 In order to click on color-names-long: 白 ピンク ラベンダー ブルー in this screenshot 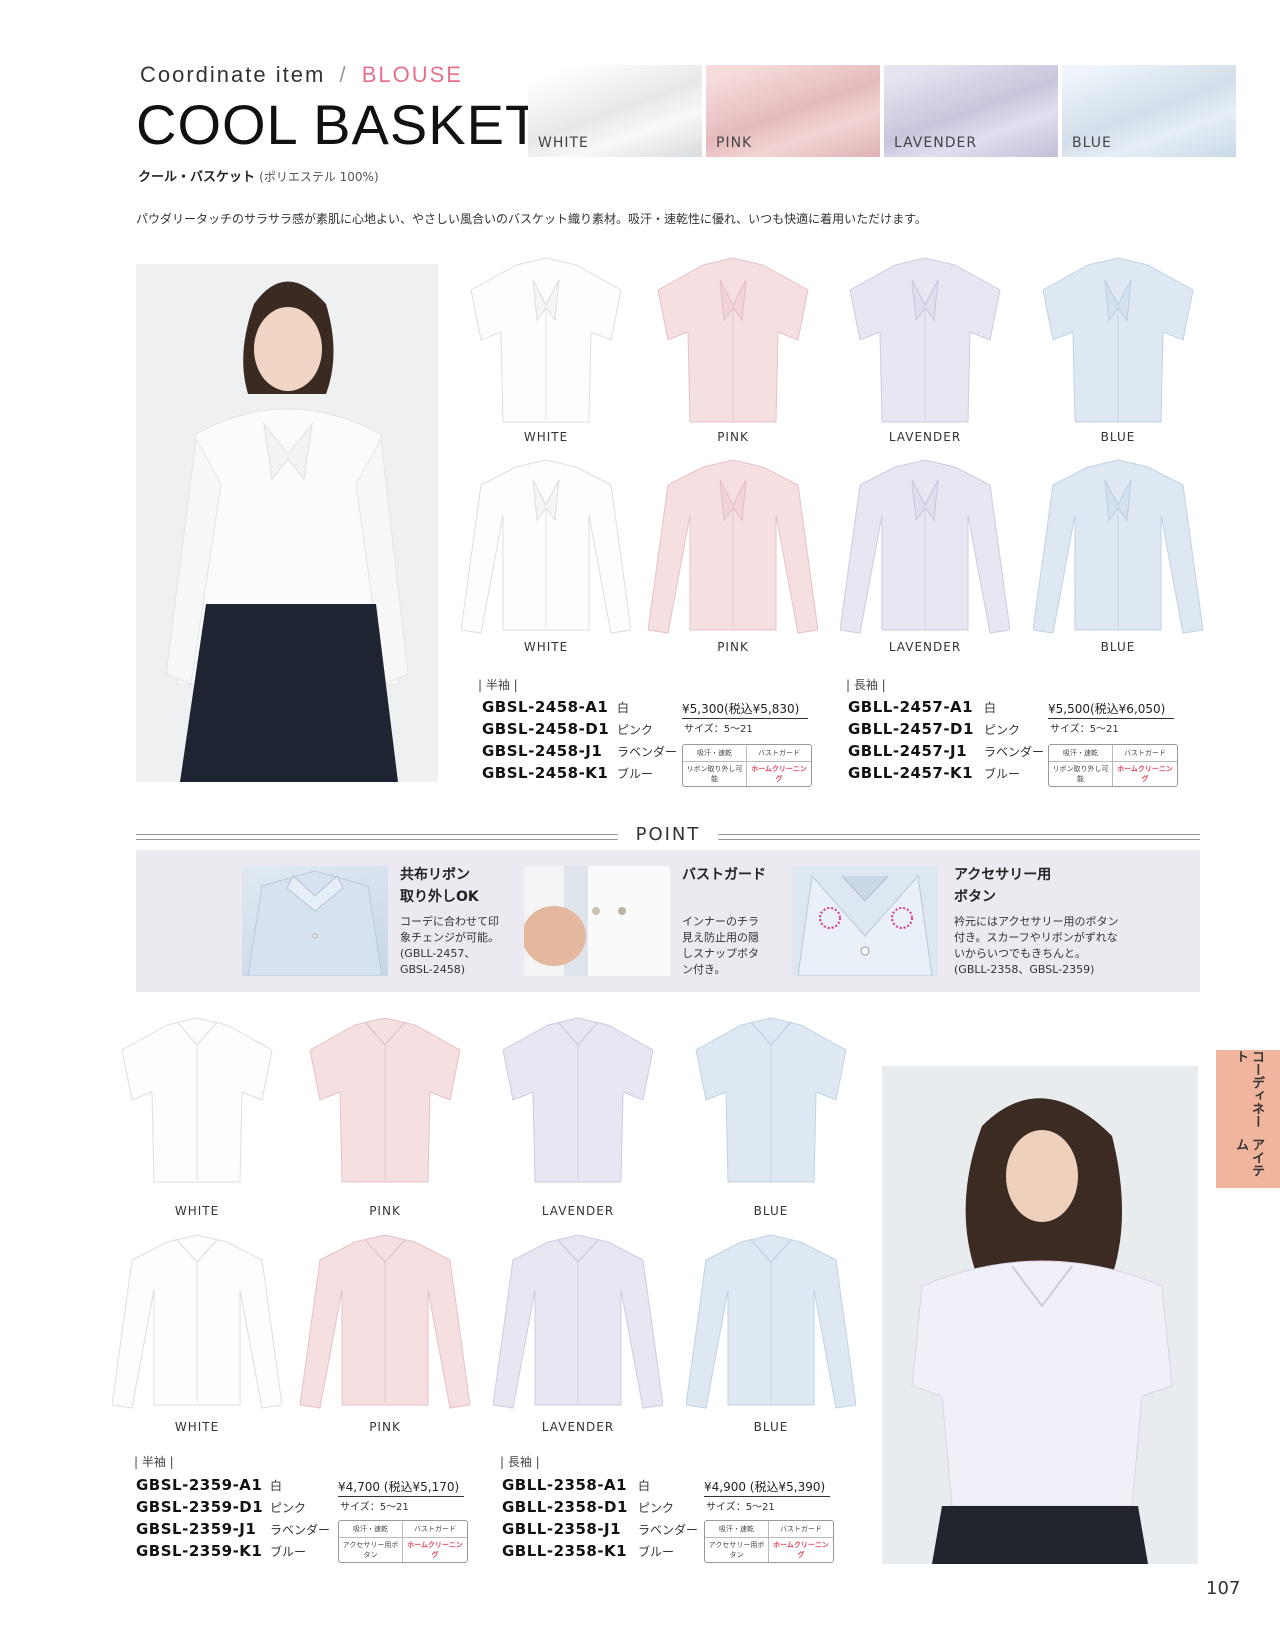, I will do `click(1014, 741)`.